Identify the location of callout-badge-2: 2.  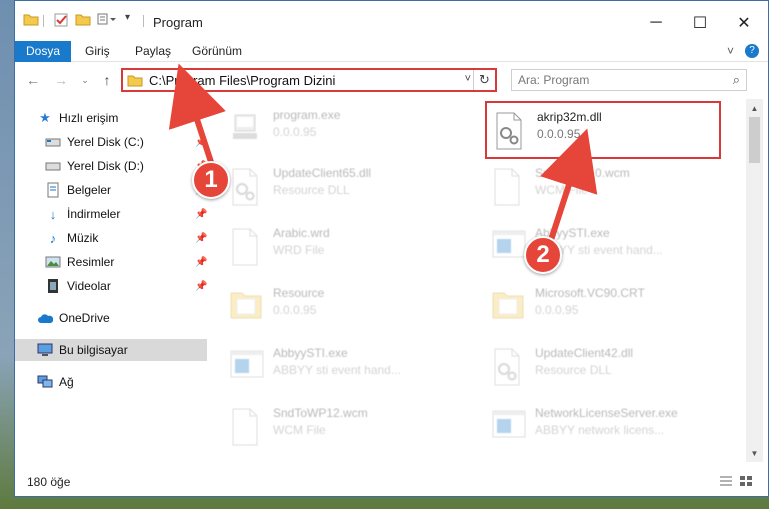
(543, 255).